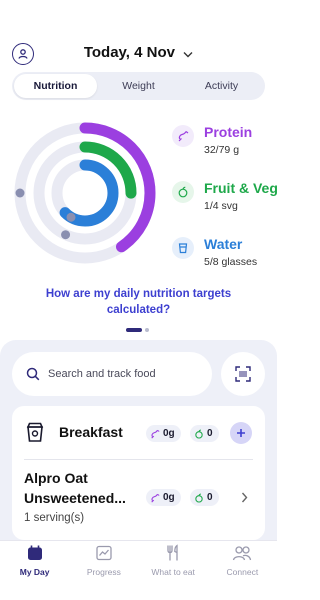 This screenshot has height=600, width=320. Describe the element at coordinates (91, 432) in the screenshot. I see `meal-title: Breakfast` at that location.